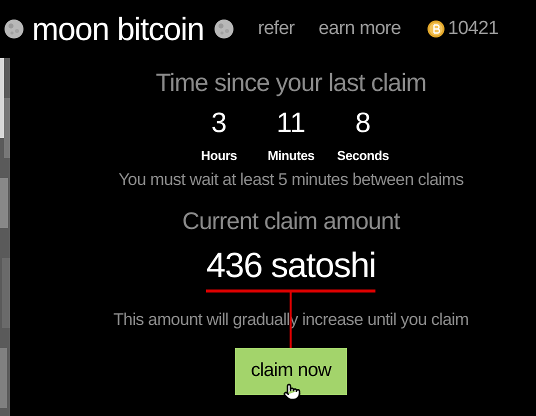  I want to click on wait-note: You must wait at least 5 minutes between claims, so click(291, 179).